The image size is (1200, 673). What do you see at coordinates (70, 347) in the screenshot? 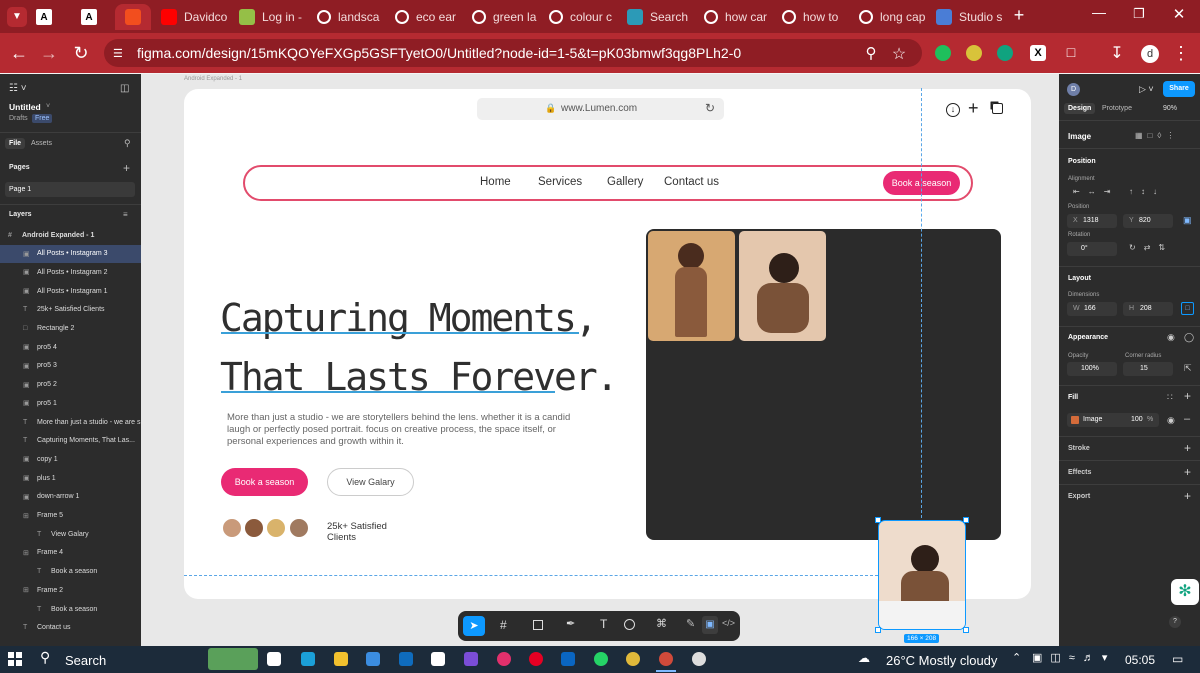
I see `layer-row: ▣ pro5 4` at bounding box center [70, 347].